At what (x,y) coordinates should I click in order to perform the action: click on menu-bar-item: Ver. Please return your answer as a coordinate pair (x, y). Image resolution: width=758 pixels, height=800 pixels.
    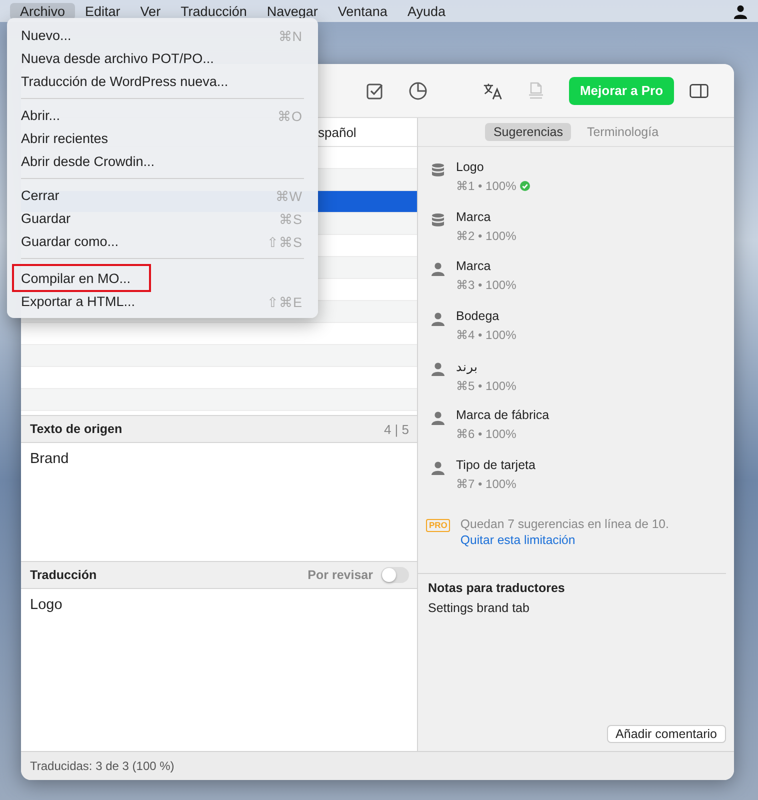
    Looking at the image, I should click on (150, 11).